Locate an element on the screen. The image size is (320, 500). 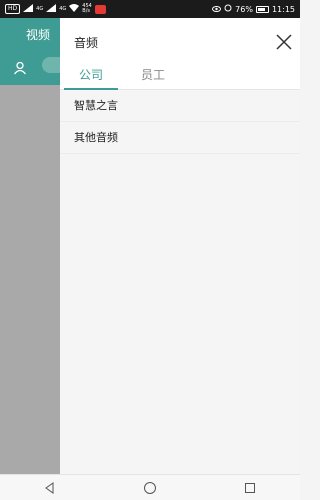
clock: 11:15 is located at coordinates (283, 9).